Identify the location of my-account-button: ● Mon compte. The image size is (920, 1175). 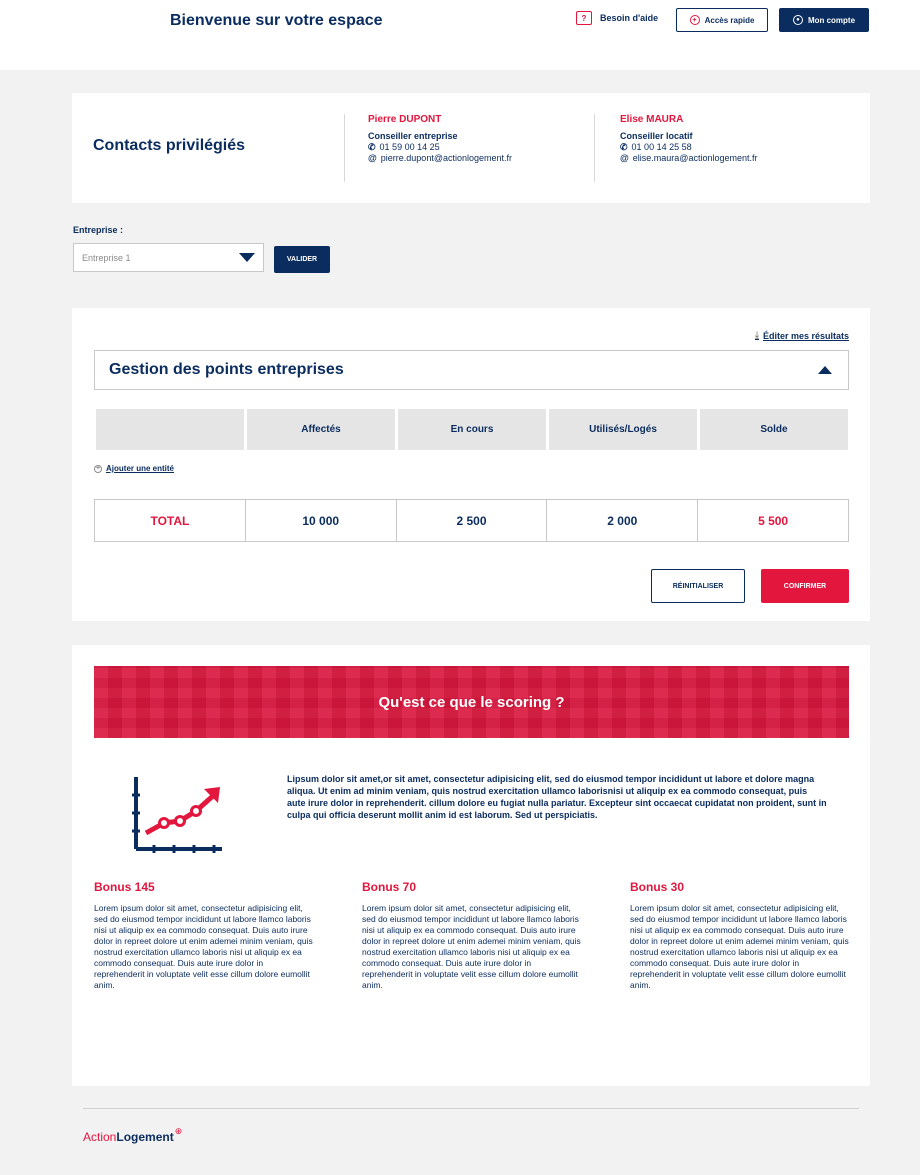
(824, 20).